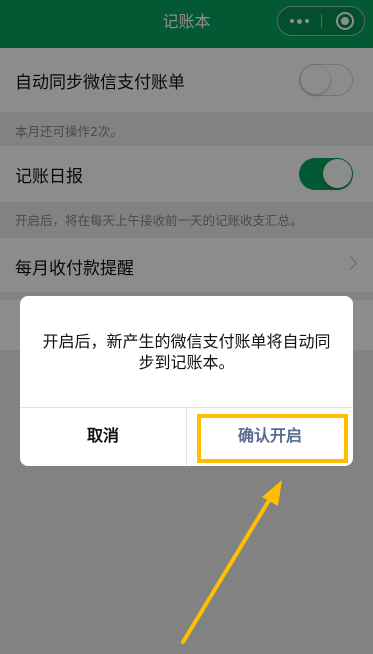  Describe the element at coordinates (186, 352) in the screenshot. I see `dialog-message: 开启后，新产生的微信支付账单将自动同步到记账本。` at that location.